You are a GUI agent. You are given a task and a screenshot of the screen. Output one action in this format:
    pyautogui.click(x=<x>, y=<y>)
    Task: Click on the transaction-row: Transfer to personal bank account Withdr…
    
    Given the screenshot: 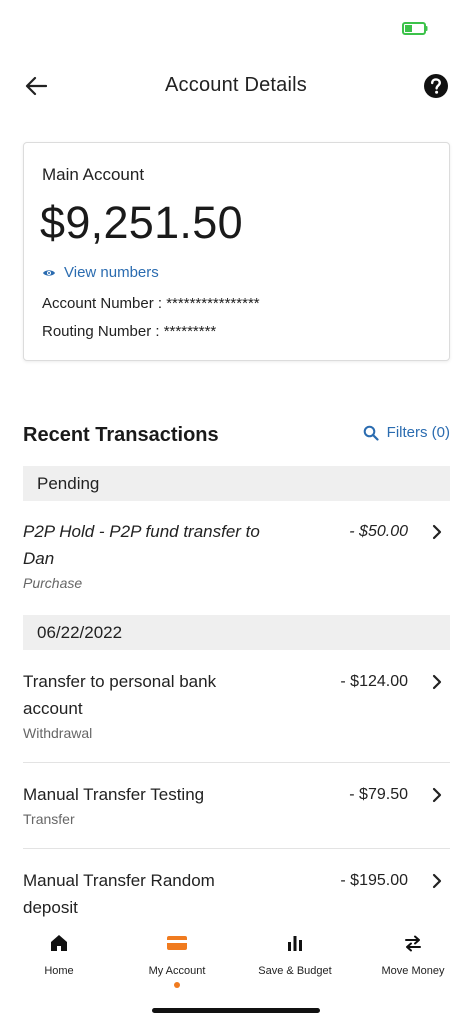 What is the action you would take?
    pyautogui.click(x=236, y=707)
    